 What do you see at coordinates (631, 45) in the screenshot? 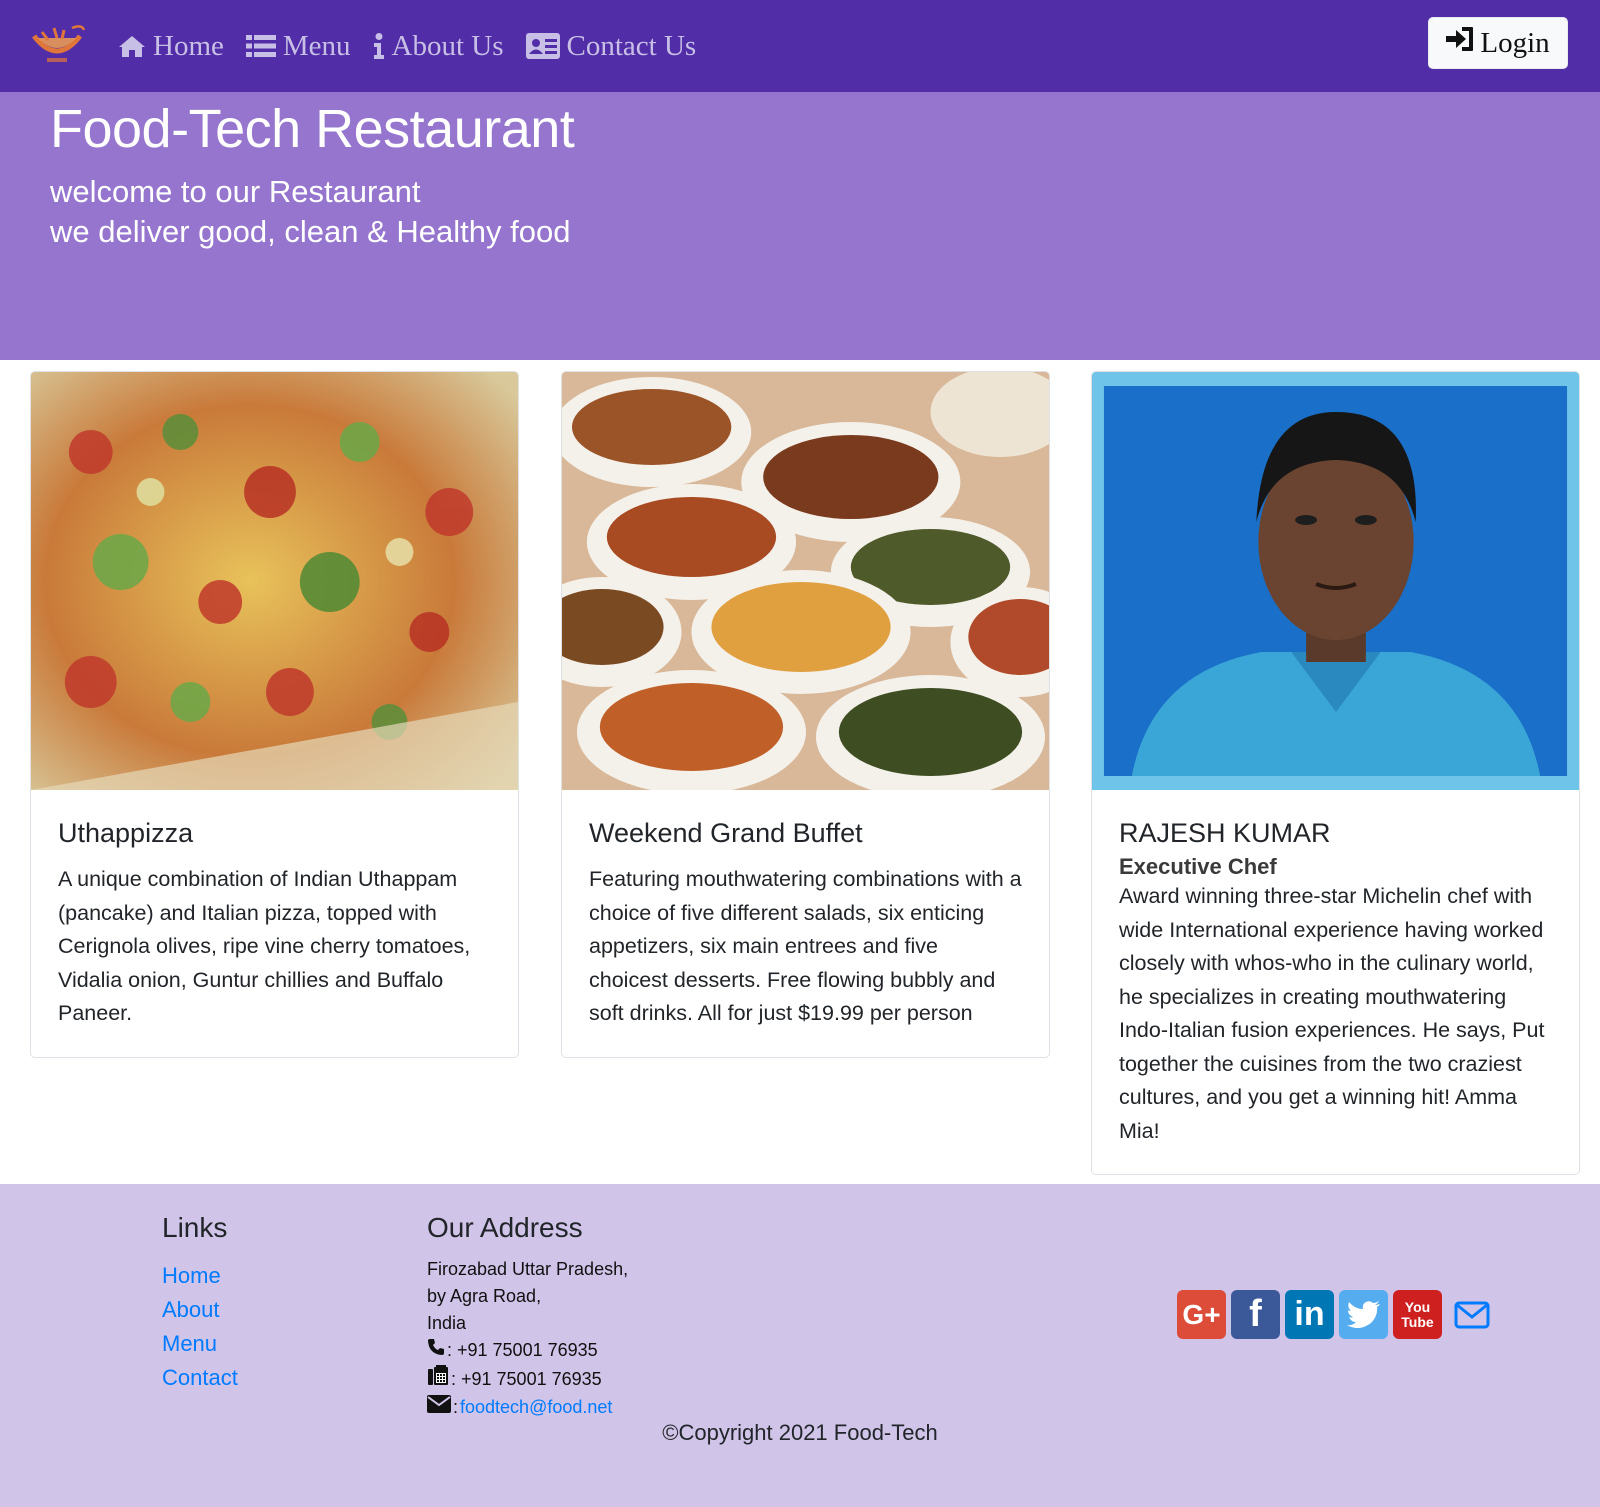
I see `nav-contact-label: Contact Us` at bounding box center [631, 45].